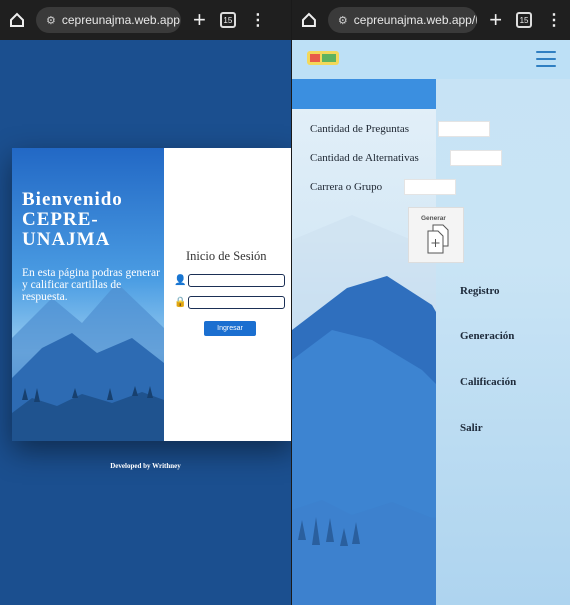  I want to click on browser-toolbar: ⚙ cepreunajma.web.app + 15 ⋮, so click(145, 20).